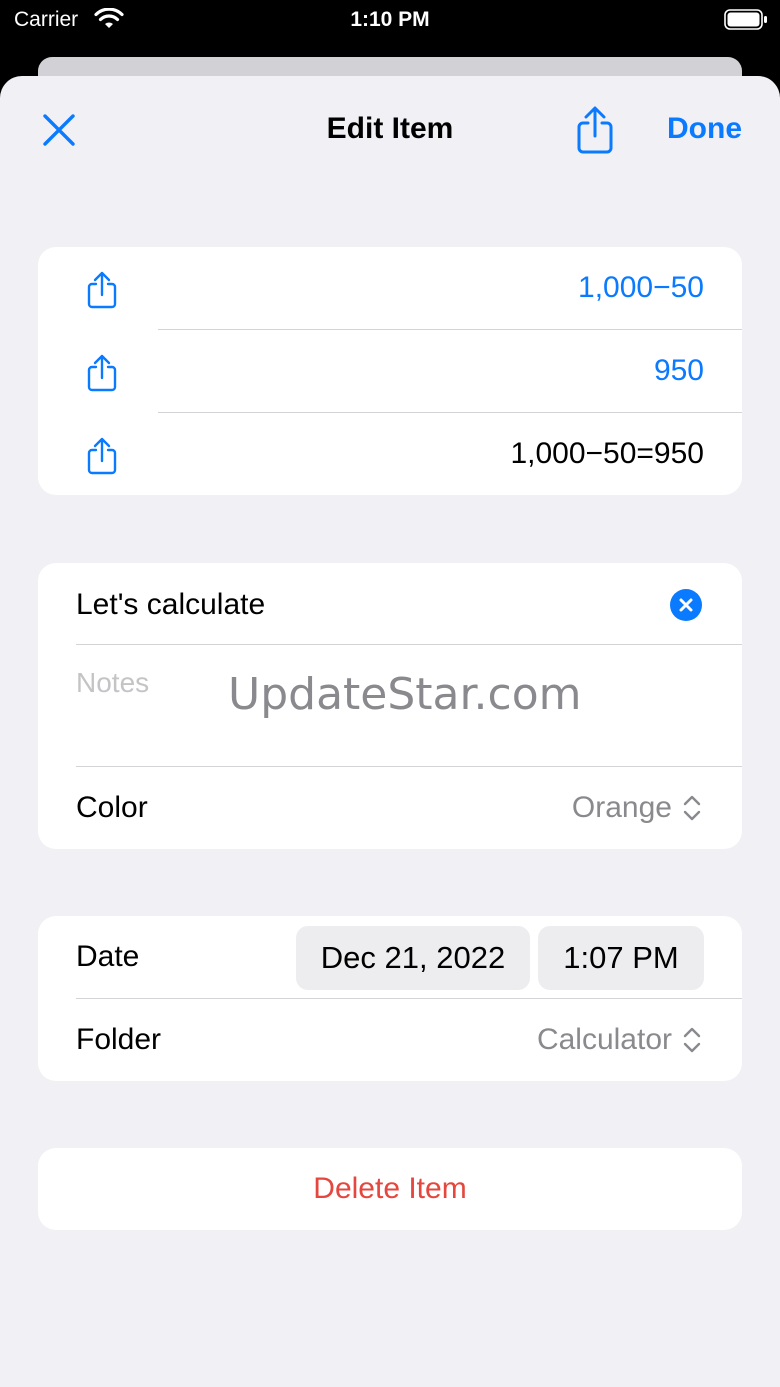  Describe the element at coordinates (390, 288) in the screenshot. I see `result-row-expression: 1,000−50` at that location.